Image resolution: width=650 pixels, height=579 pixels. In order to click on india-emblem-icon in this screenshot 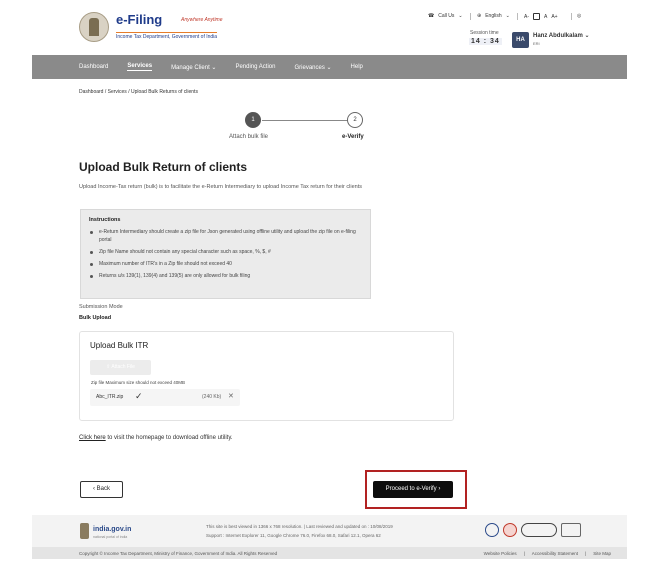, I will do `click(84, 531)`.